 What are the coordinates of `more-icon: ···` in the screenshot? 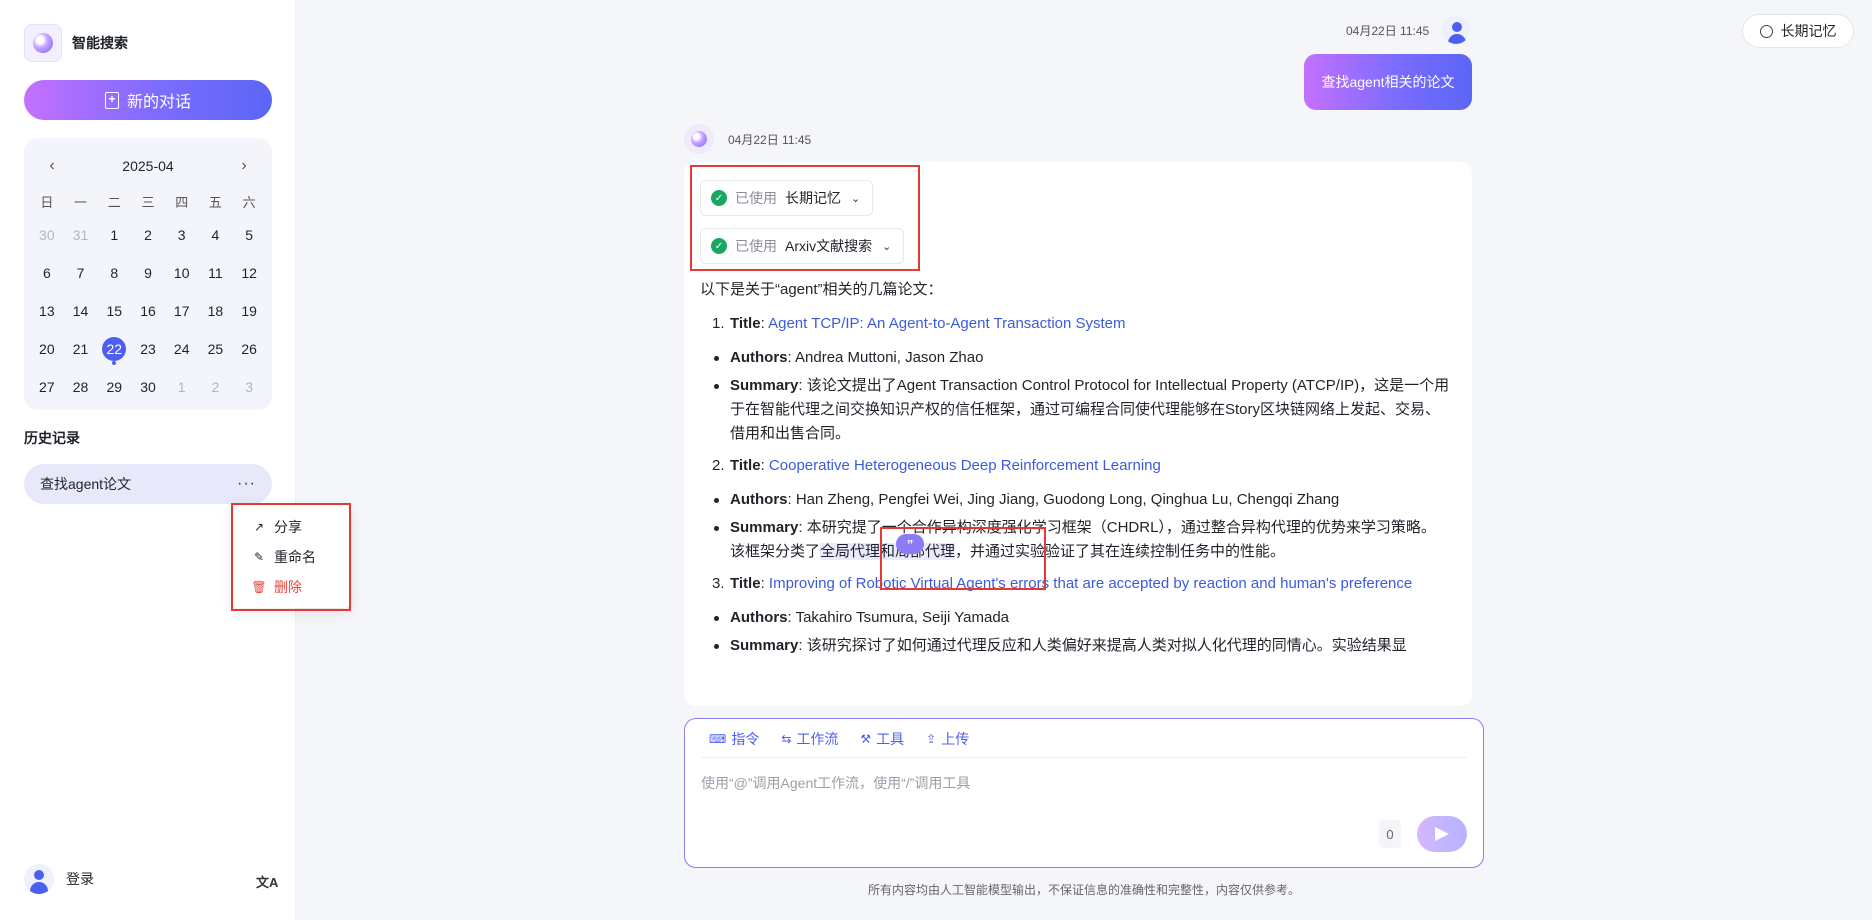 It's located at (246, 484).